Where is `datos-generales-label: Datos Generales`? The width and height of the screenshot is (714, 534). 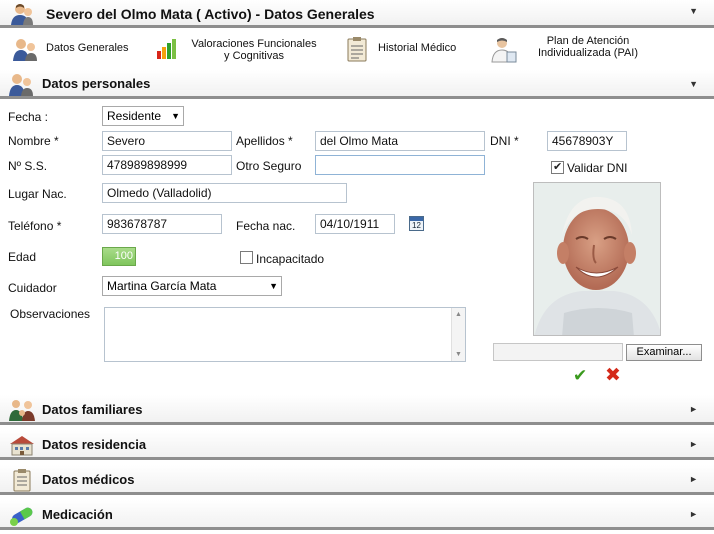 datos-generales-label: Datos Generales is located at coordinates (87, 48).